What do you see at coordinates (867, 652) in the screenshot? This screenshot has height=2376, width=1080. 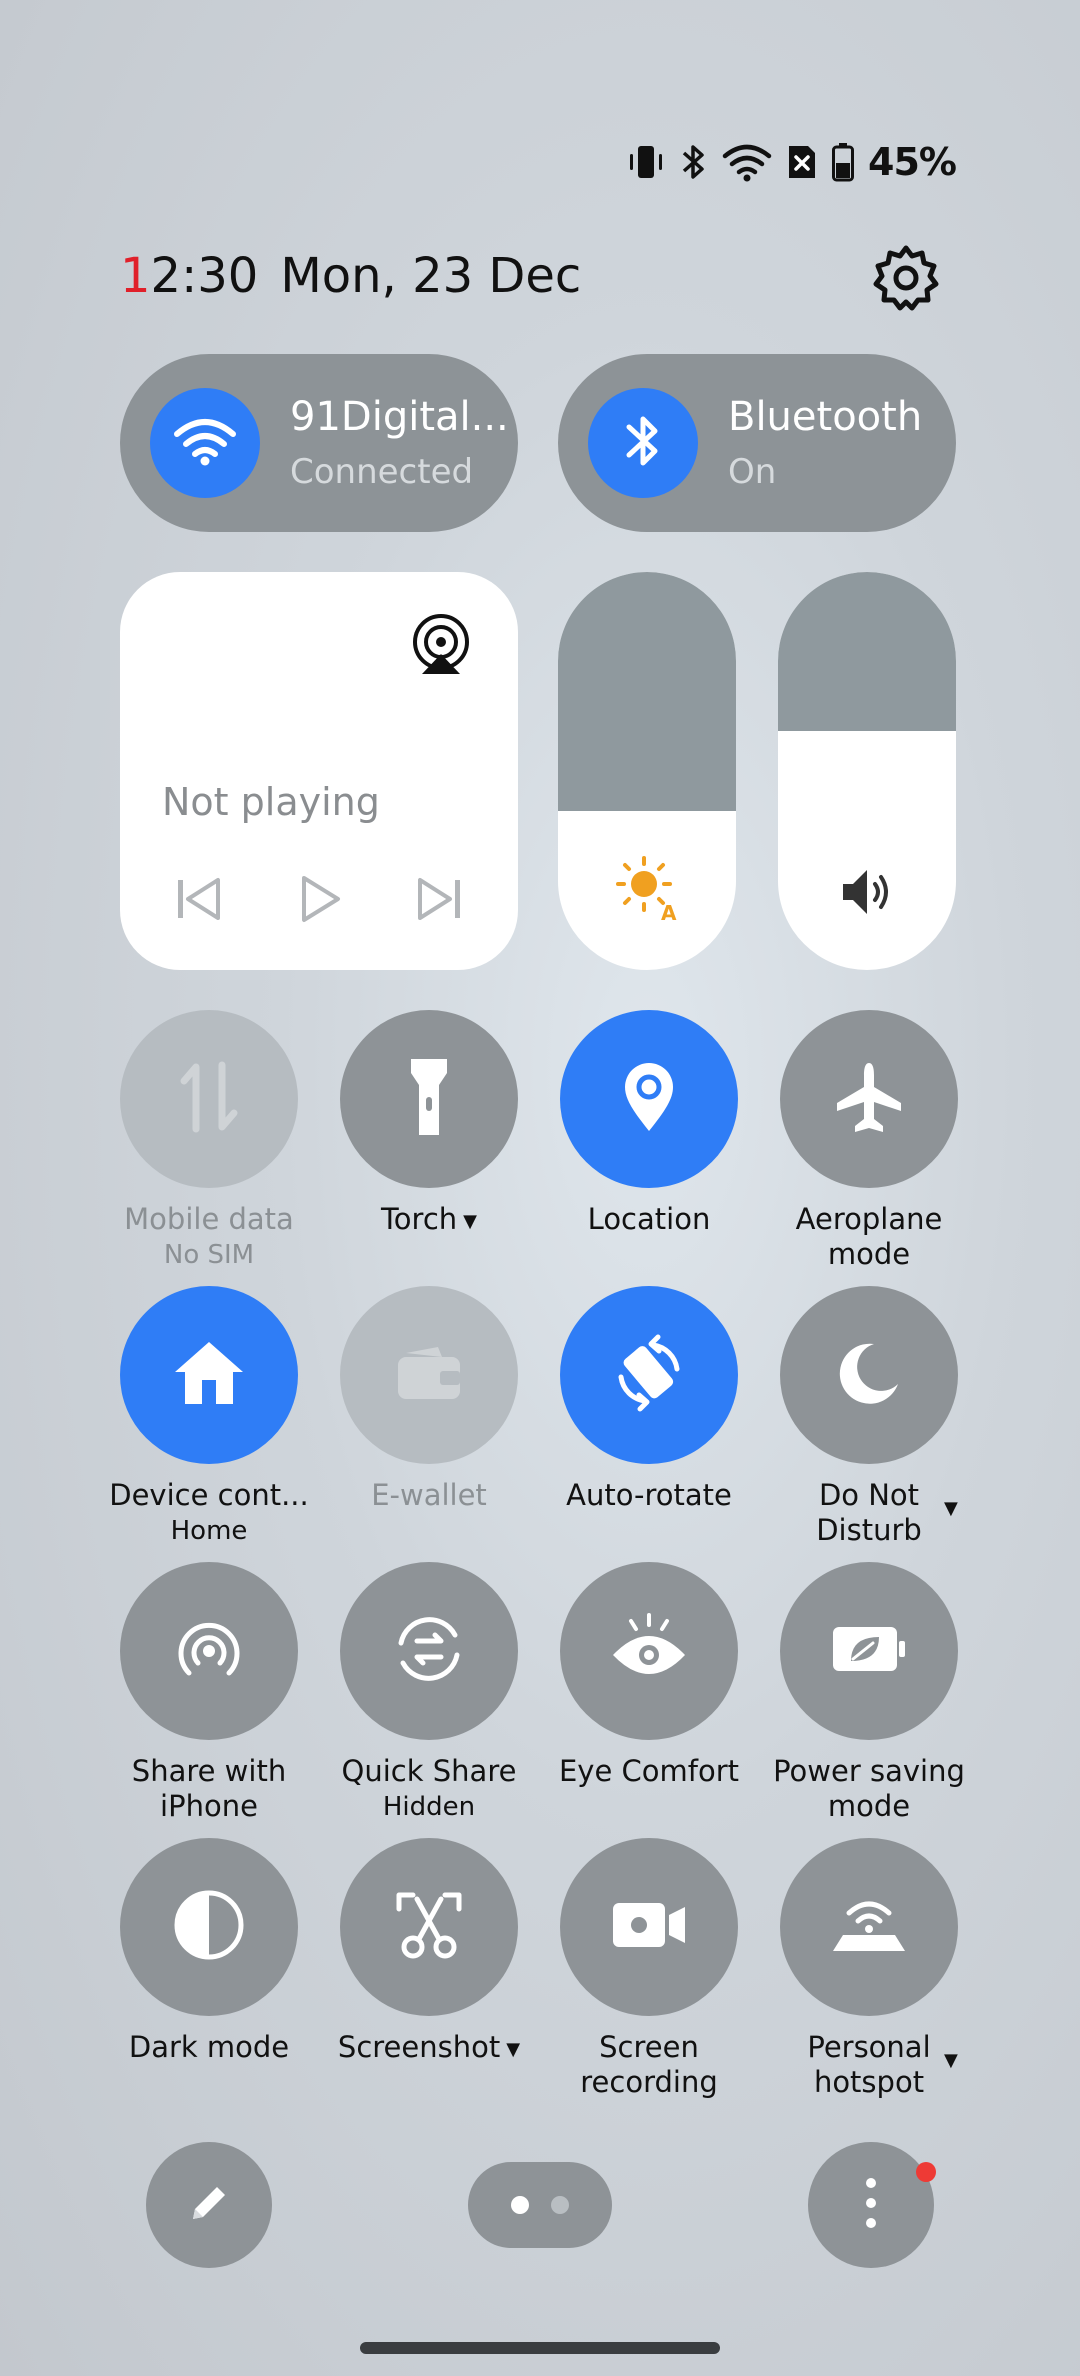 I see `volume-track` at bounding box center [867, 652].